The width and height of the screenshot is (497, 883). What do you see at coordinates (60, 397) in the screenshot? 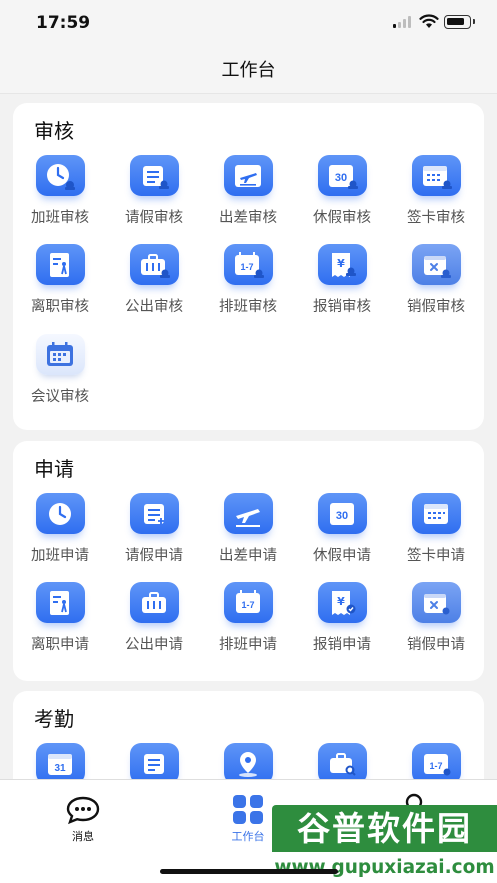
I see `item-label: 会议审核` at bounding box center [60, 397].